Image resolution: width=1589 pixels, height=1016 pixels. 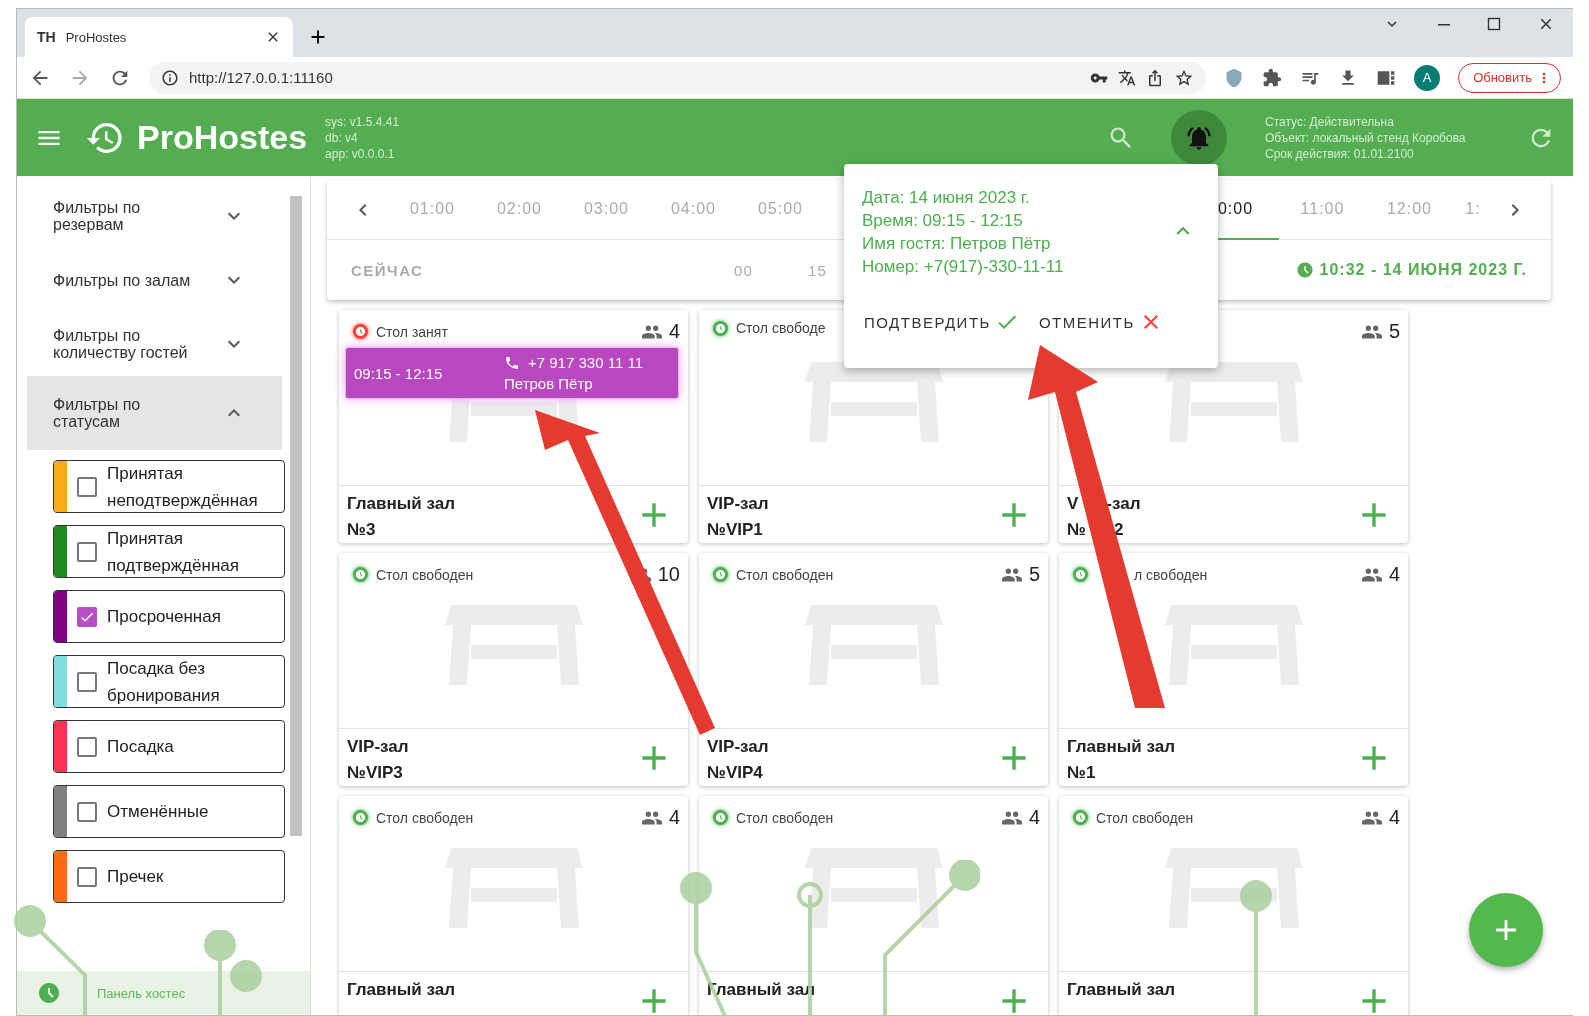 I want to click on minute-label: 00, so click(x=743, y=270).